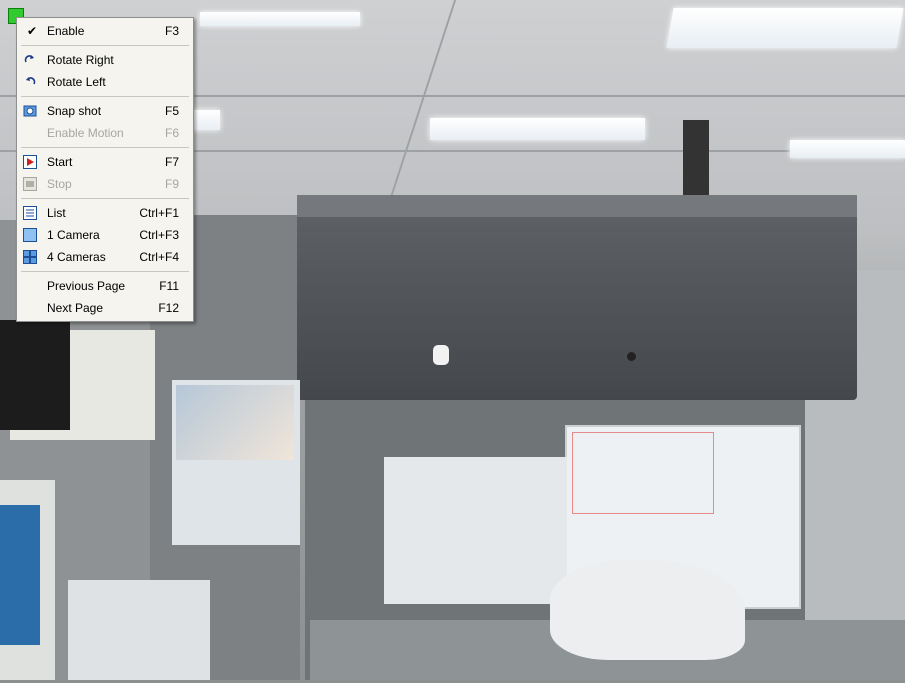 This screenshot has width=905, height=683. I want to click on menu-item-shortcut: F9, so click(171, 184).